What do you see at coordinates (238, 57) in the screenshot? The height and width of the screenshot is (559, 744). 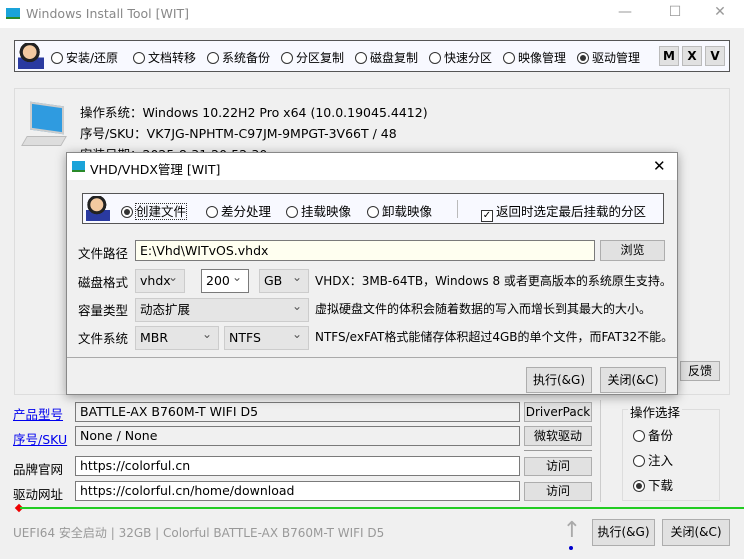 I see `mode-backup: 系统备份` at bounding box center [238, 57].